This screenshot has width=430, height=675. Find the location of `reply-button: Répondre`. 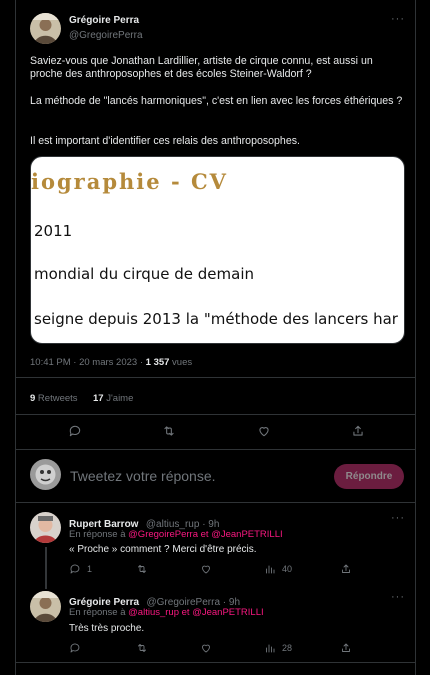

reply-button: Répondre is located at coordinates (369, 476).